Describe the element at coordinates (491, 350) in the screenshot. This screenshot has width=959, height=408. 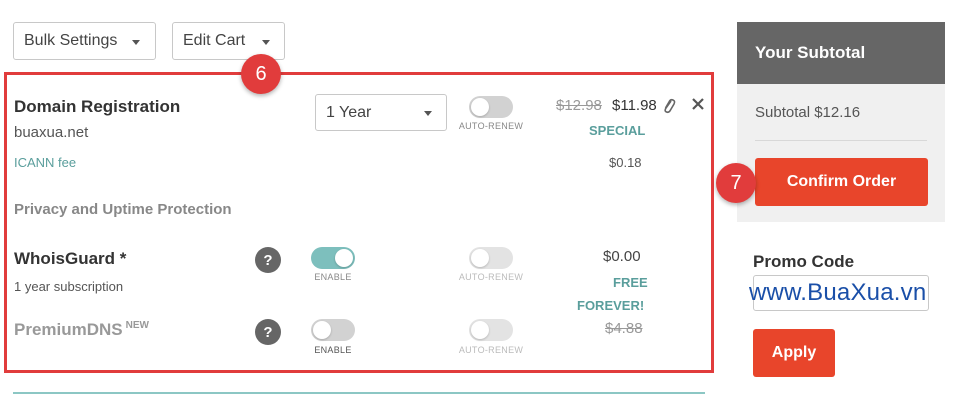
I see `premiumdns-auto-renew-label: AUTO-RENEW` at that location.